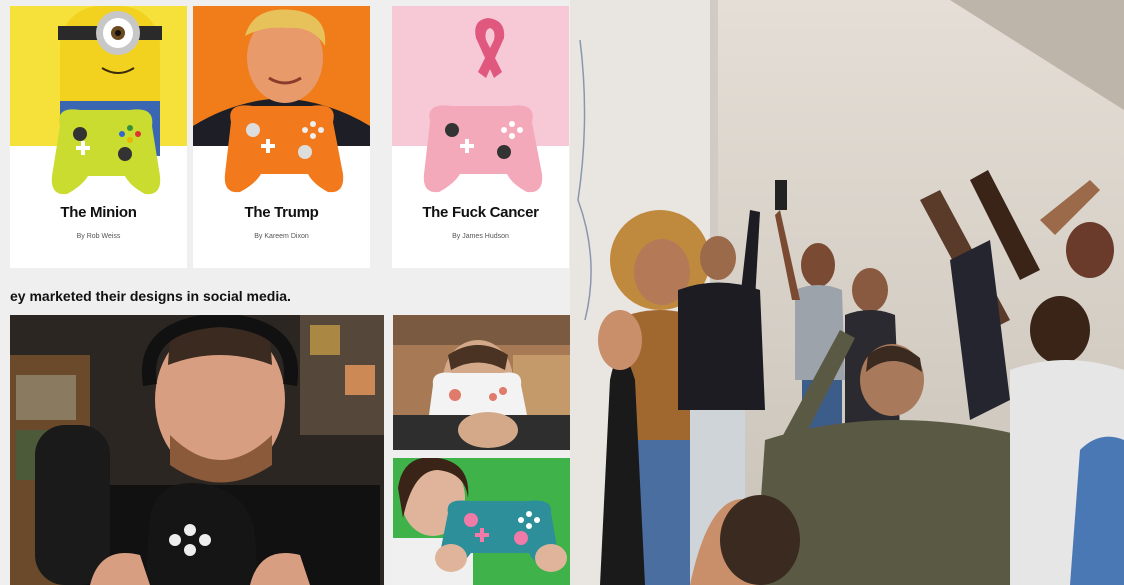  Describe the element at coordinates (281, 212) in the screenshot. I see `design-title: The Trump` at that location.